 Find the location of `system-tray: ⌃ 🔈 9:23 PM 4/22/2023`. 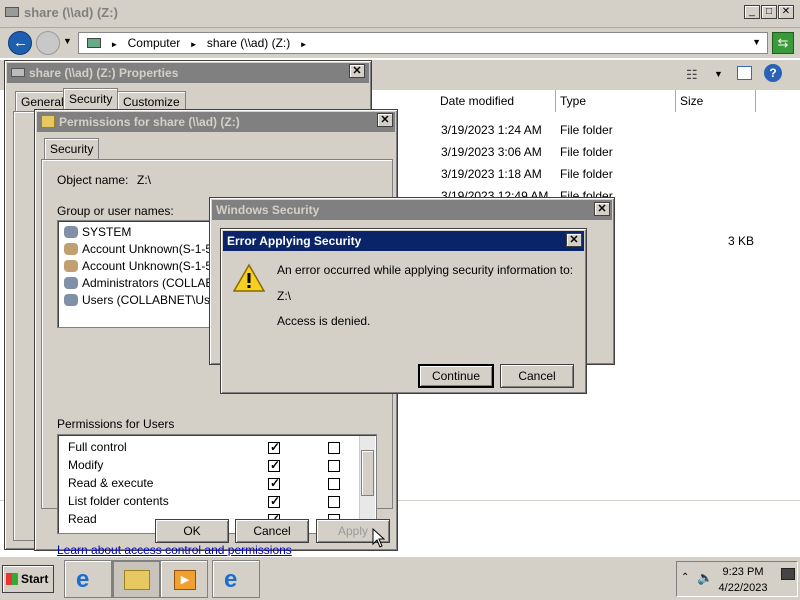

system-tray: ⌃ 🔈 9:23 PM 4/22/2023 is located at coordinates (737, 579).